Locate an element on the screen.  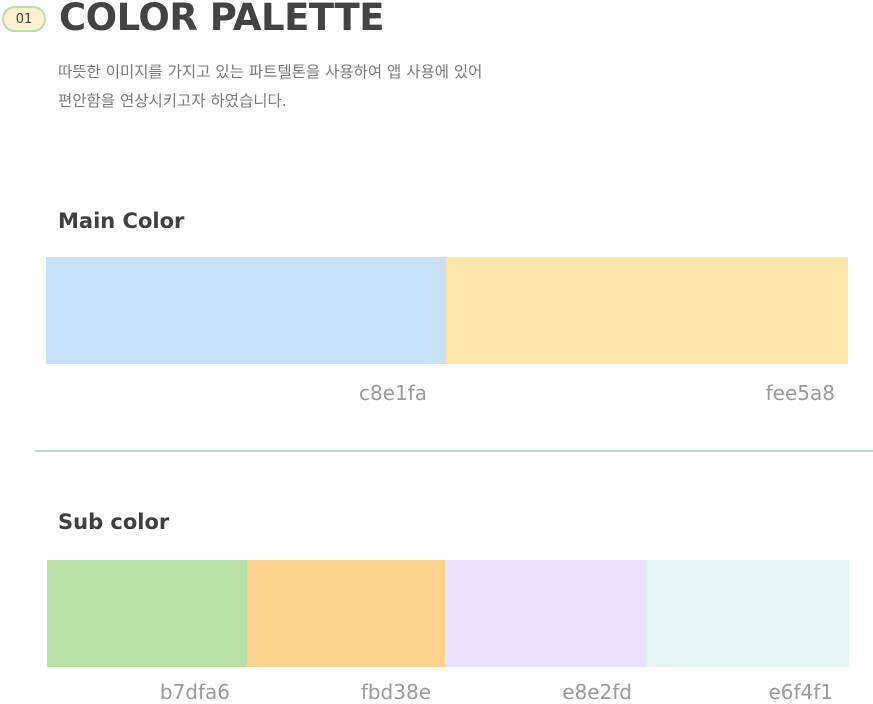
sub-color-heading: Sub color is located at coordinates (114, 522).